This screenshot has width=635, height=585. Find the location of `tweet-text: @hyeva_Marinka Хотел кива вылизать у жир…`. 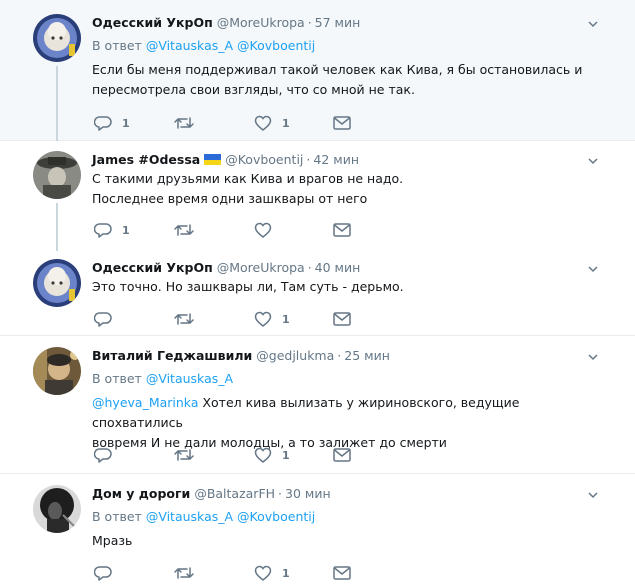

tweet-text: @hyeva_Marinka Хотел кива вылизать у жир… is located at coordinates (306, 422).